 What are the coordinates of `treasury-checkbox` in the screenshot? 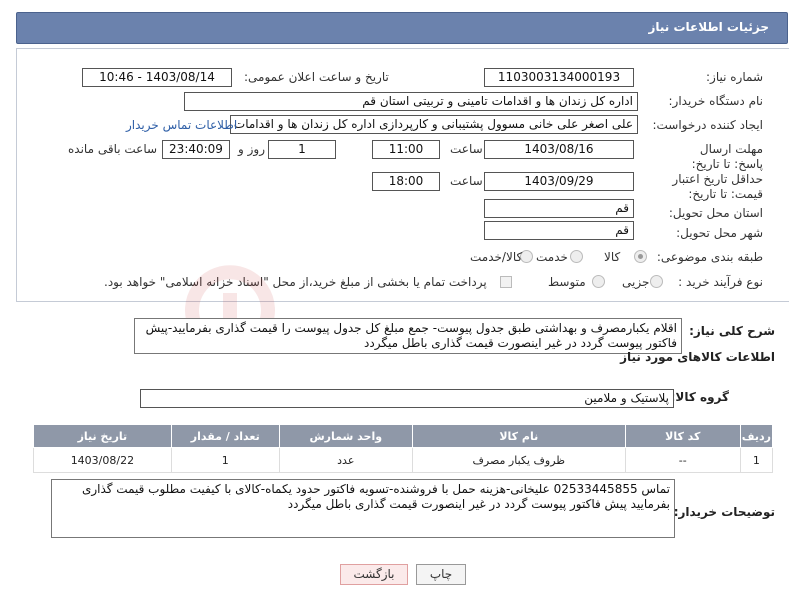 It's located at (506, 282).